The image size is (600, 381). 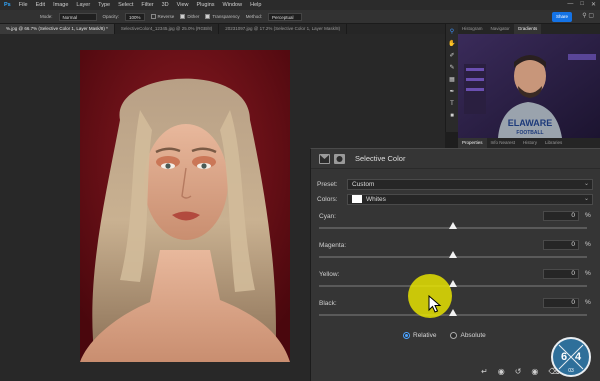 I want to click on black-unit: %, so click(x=588, y=302).